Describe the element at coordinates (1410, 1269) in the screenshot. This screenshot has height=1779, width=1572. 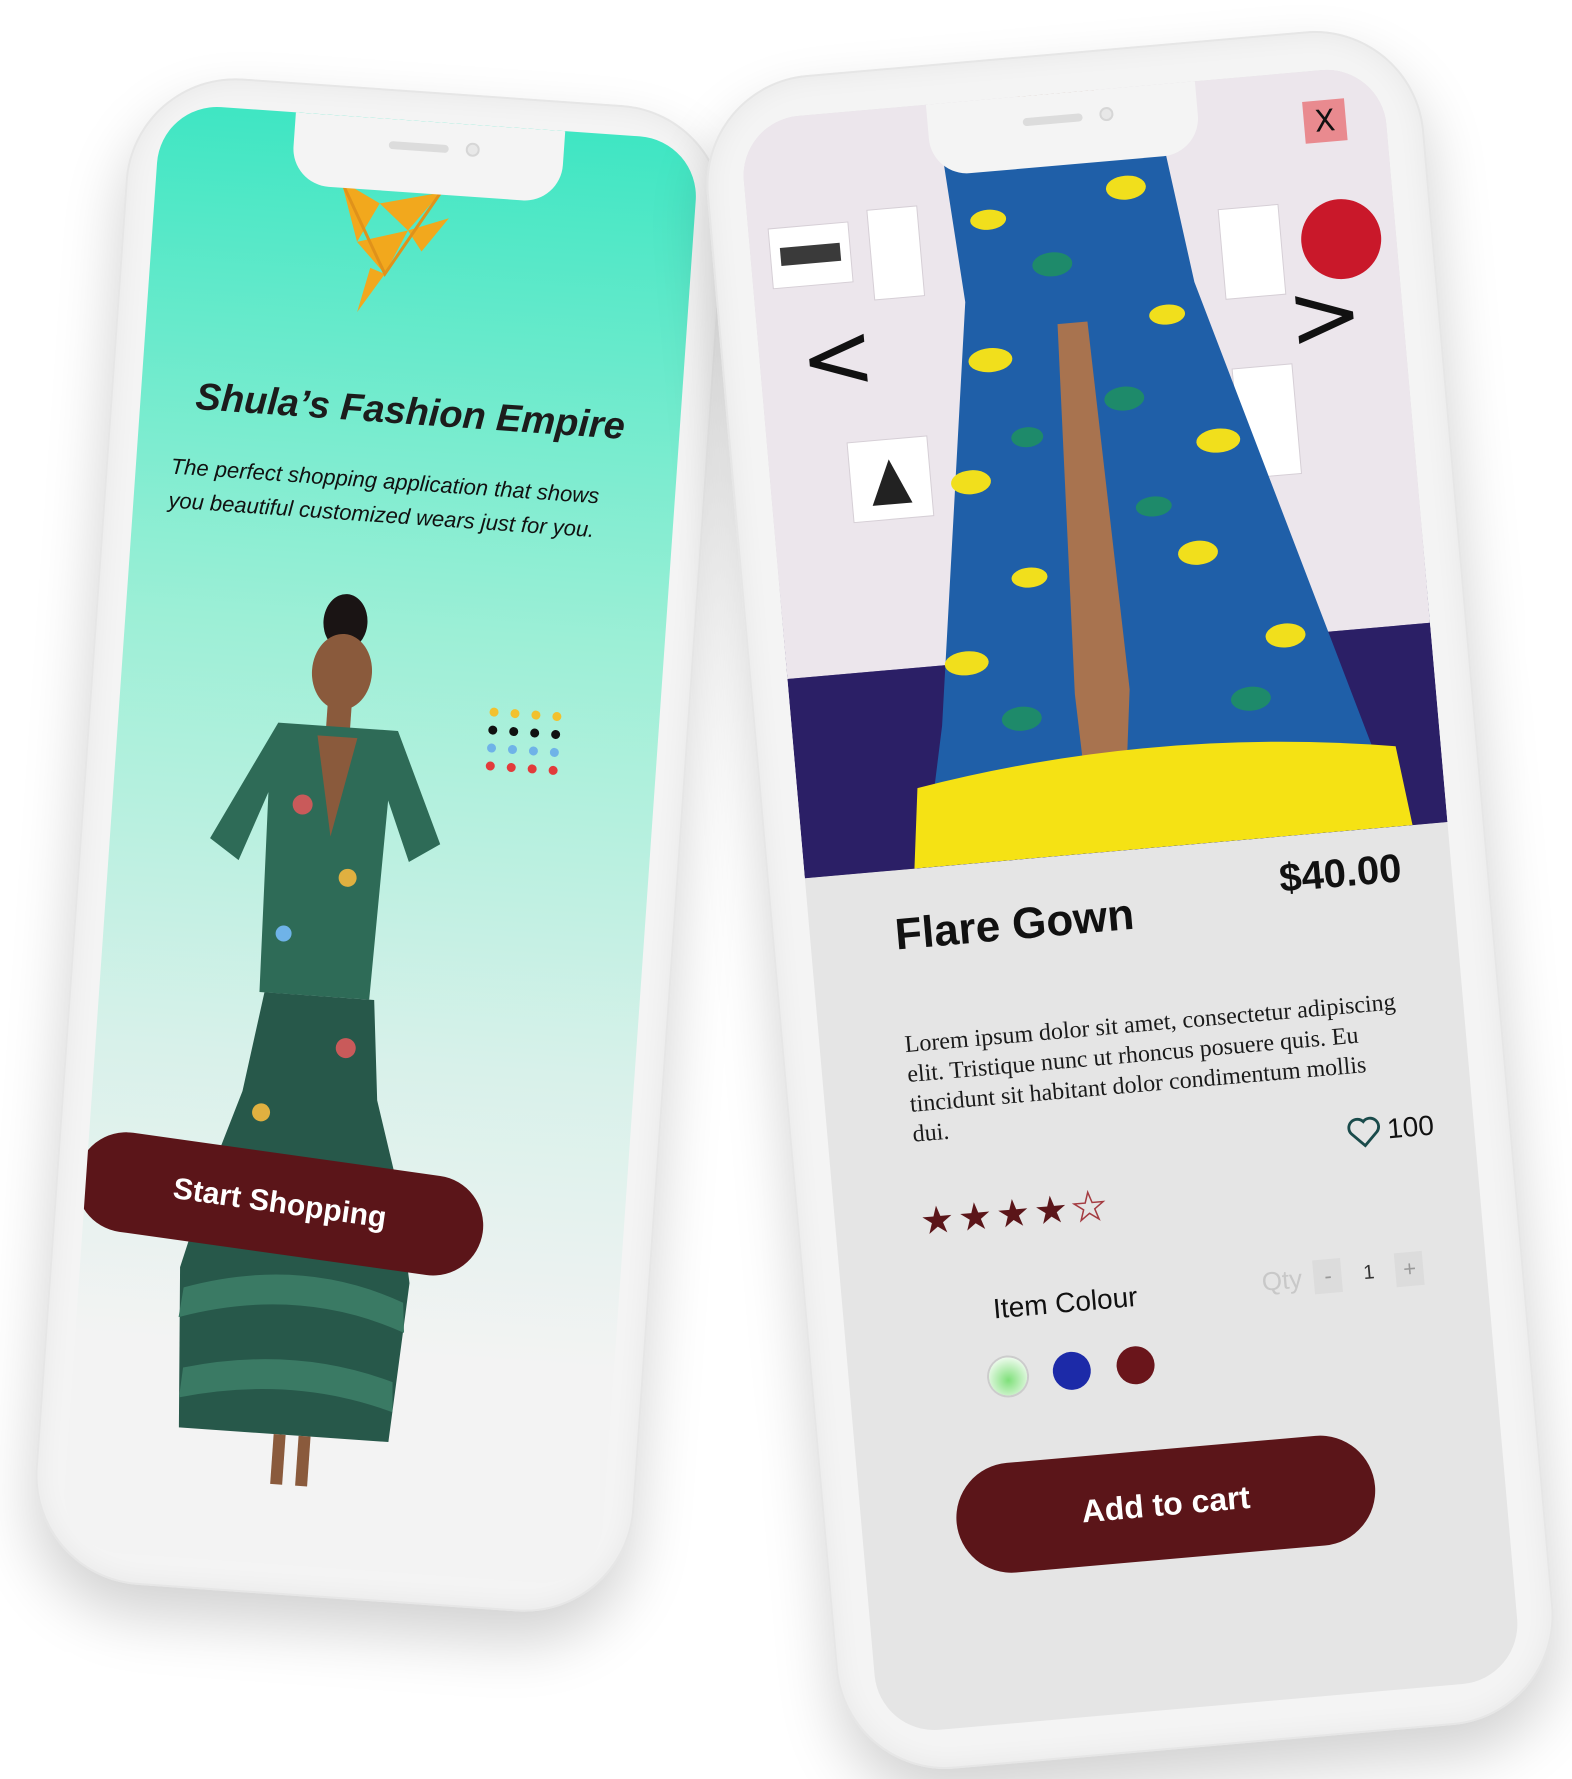
I see `qty-increase-button: +` at that location.